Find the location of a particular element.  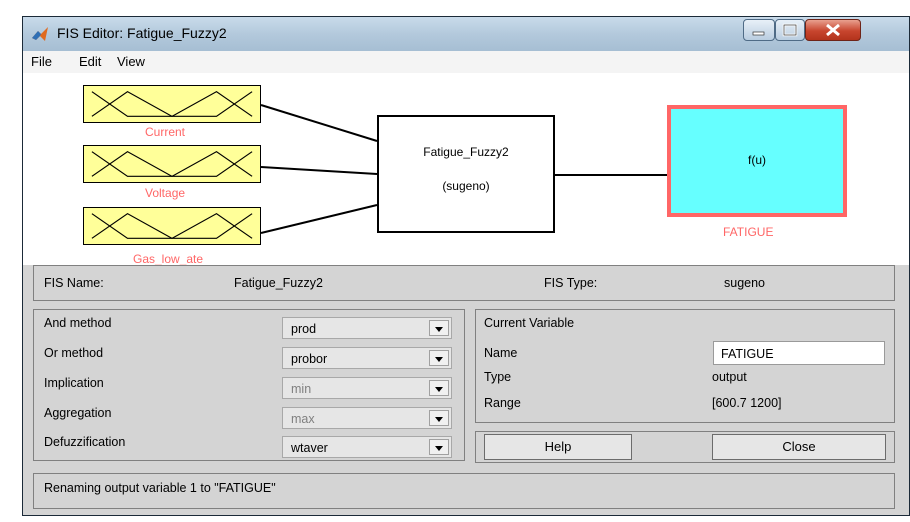

output-fatigue-block: f(u) is located at coordinates (757, 161).